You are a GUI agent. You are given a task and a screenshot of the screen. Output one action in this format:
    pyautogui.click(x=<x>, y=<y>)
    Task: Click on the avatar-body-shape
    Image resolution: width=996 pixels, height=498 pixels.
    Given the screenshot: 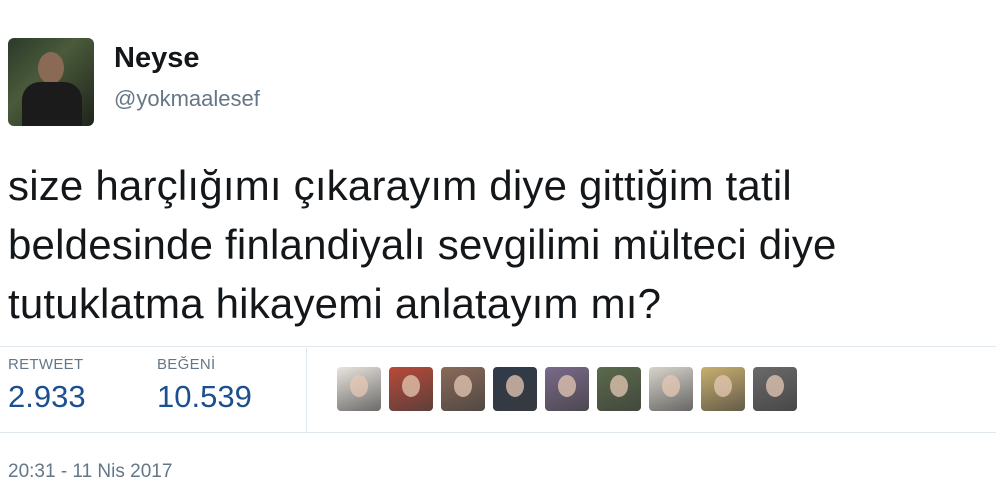 What is the action you would take?
    pyautogui.click(x=52, y=104)
    